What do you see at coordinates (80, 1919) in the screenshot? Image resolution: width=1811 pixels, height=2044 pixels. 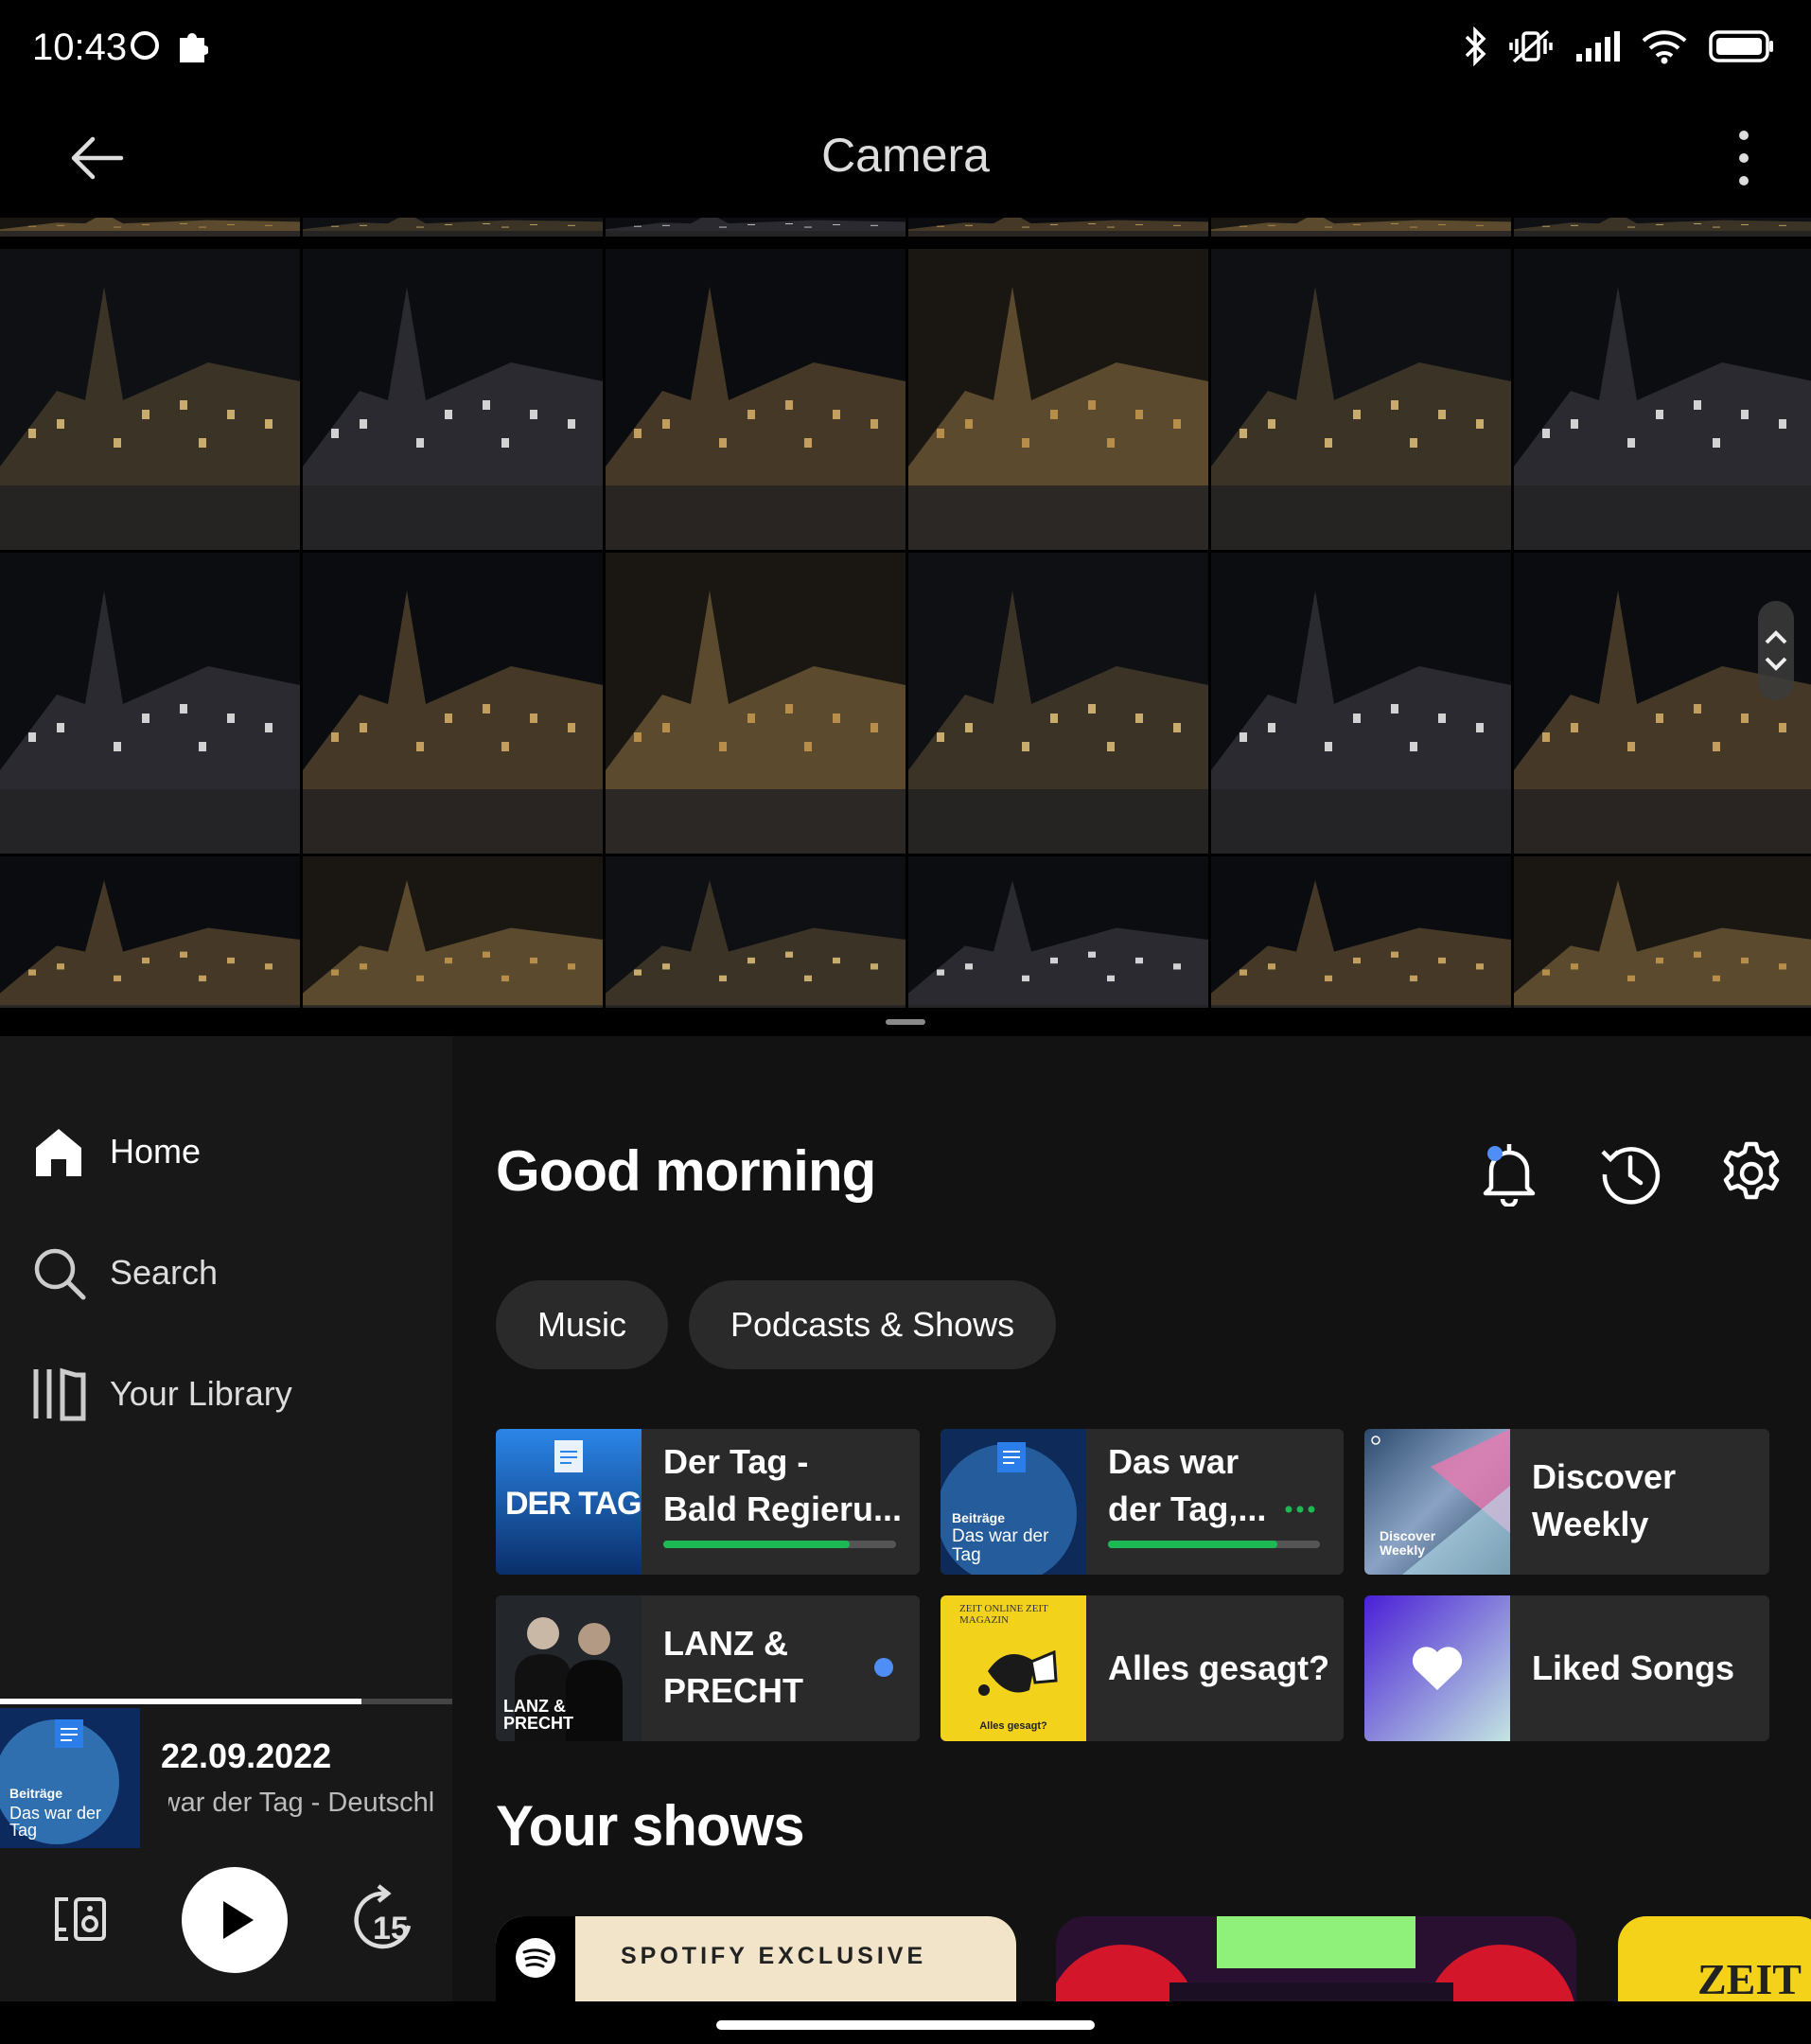 I see `connect-device-icon` at bounding box center [80, 1919].